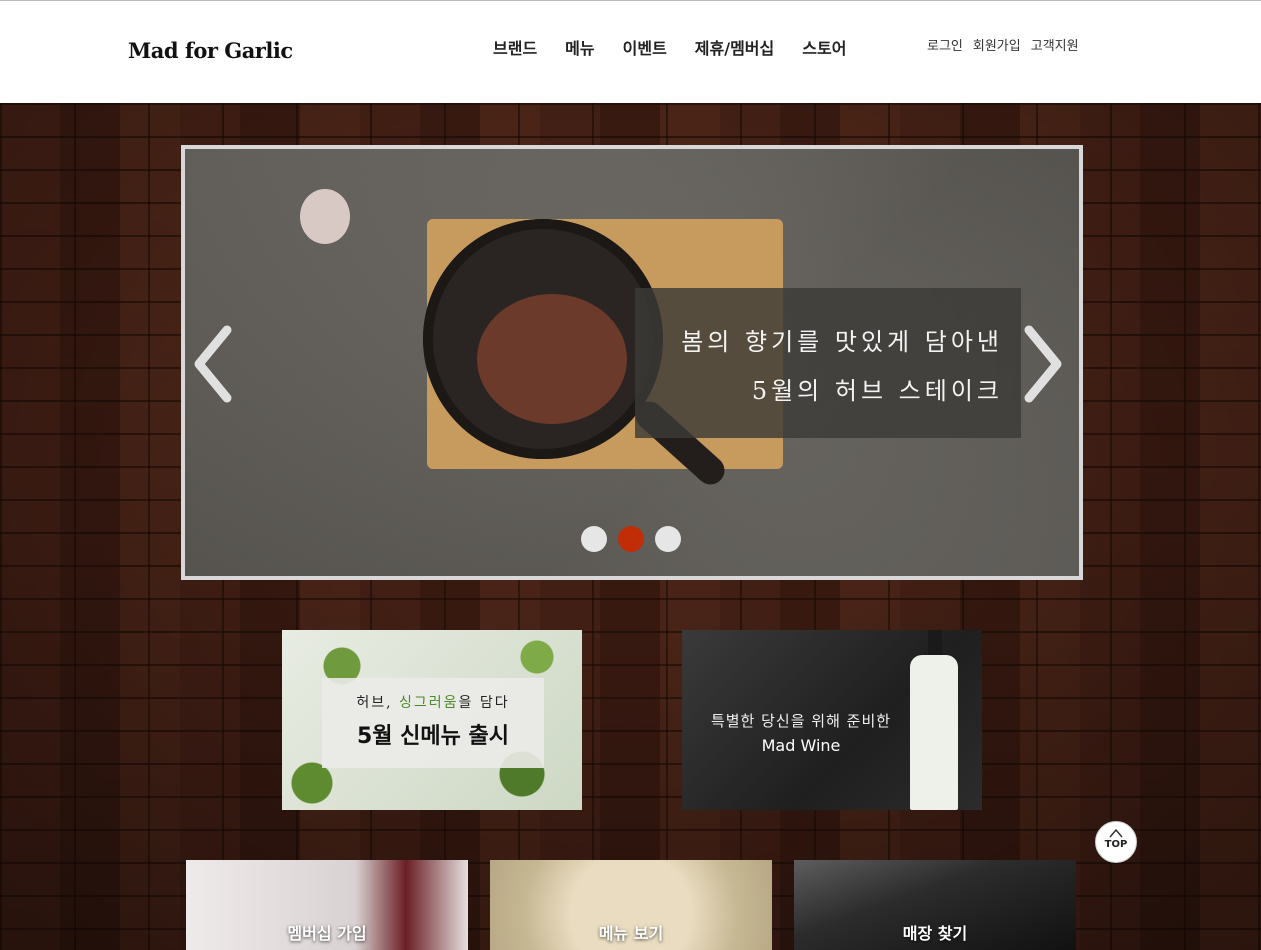 This screenshot has height=950, width=1261. I want to click on logo: Mad for Garlic, so click(210, 50).